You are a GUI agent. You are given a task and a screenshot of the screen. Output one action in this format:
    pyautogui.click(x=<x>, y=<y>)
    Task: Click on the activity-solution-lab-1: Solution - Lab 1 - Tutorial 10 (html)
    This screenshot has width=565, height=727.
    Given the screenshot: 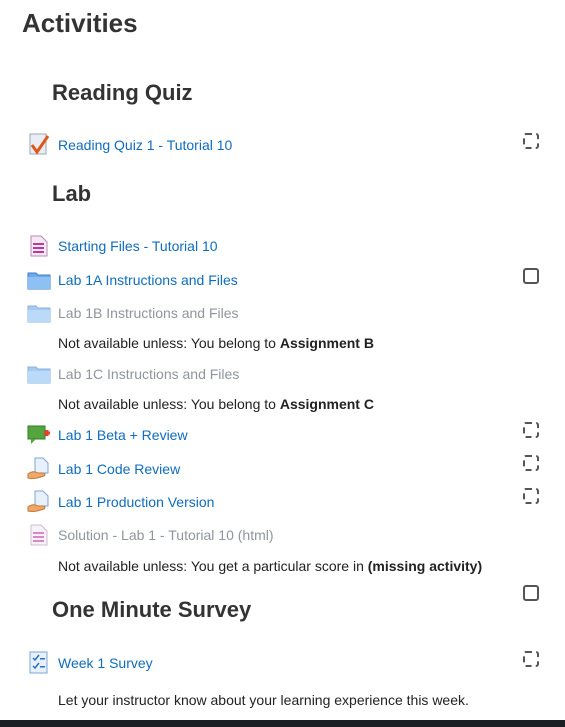 What is the action you would take?
    pyautogui.click(x=150, y=535)
    